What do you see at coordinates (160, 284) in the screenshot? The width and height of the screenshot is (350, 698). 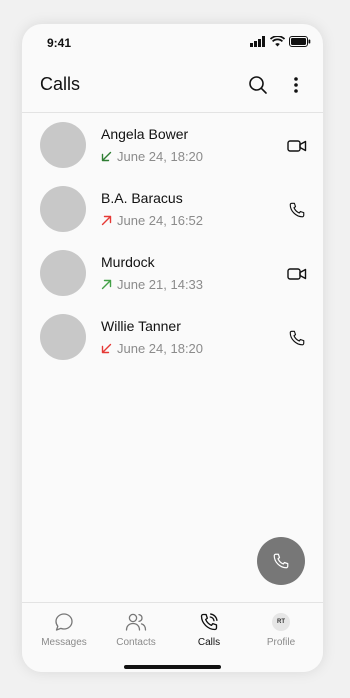 I see `call-date: June 21, 14:33` at bounding box center [160, 284].